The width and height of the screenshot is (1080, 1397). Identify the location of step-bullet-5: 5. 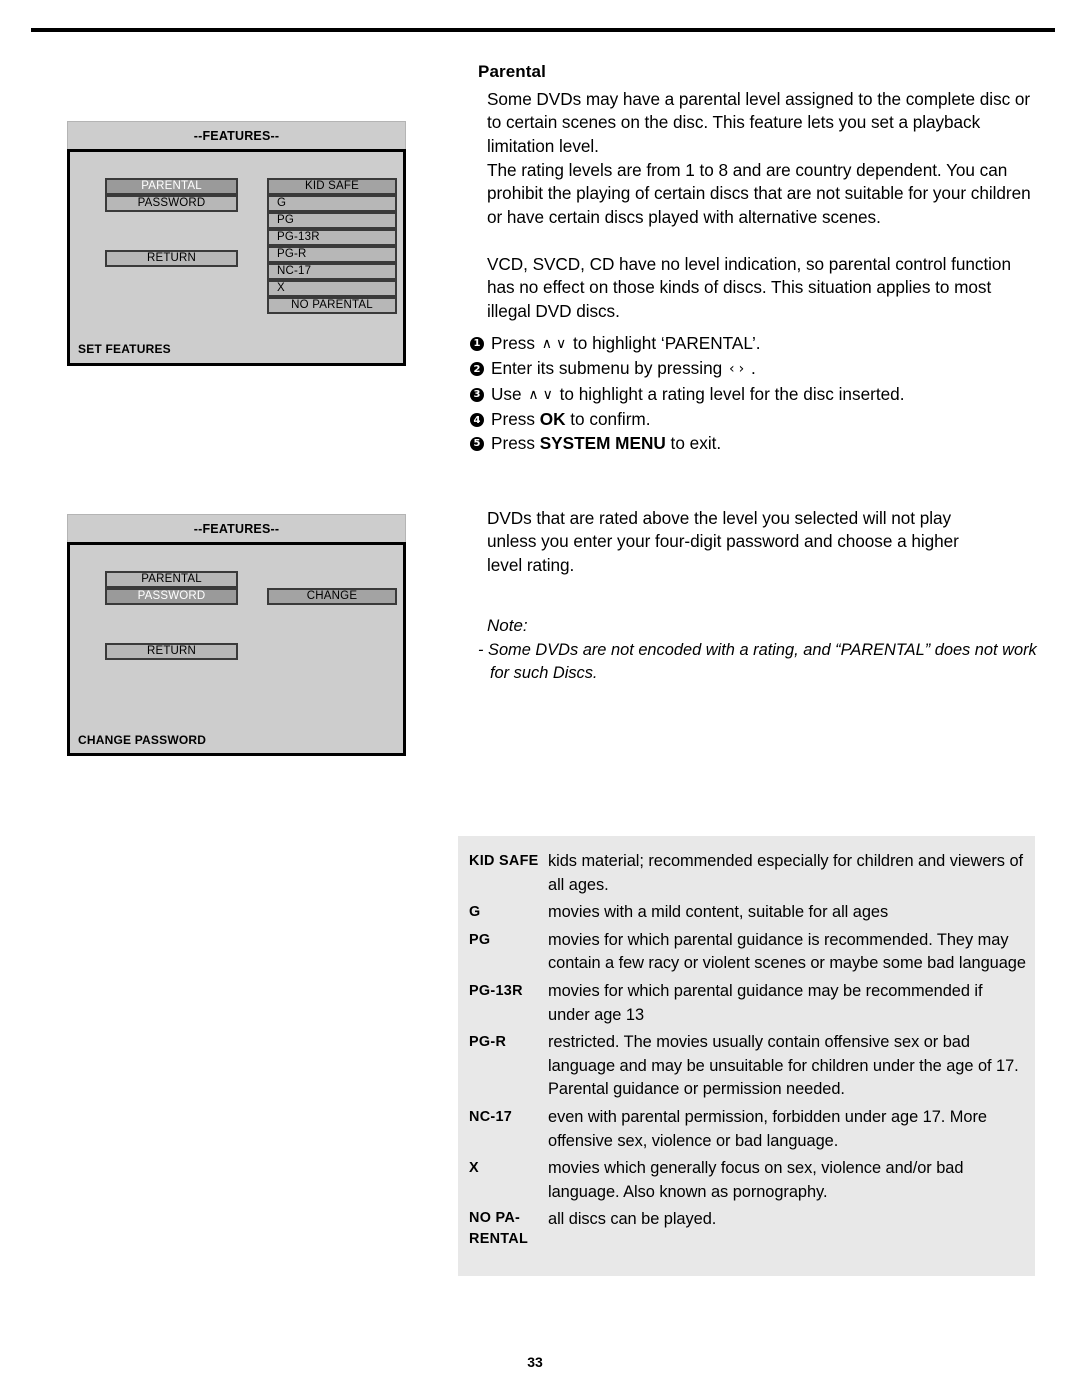
(477, 443).